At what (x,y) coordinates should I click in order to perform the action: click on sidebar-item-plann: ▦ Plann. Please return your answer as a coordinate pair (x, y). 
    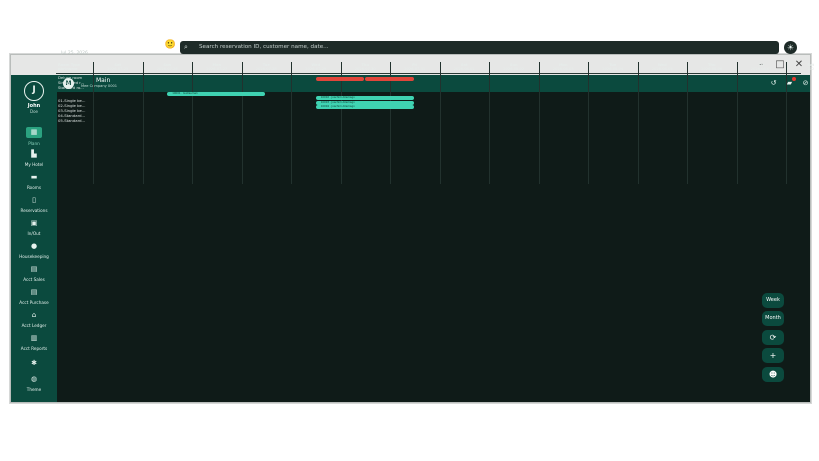
    Looking at the image, I should click on (34, 138).